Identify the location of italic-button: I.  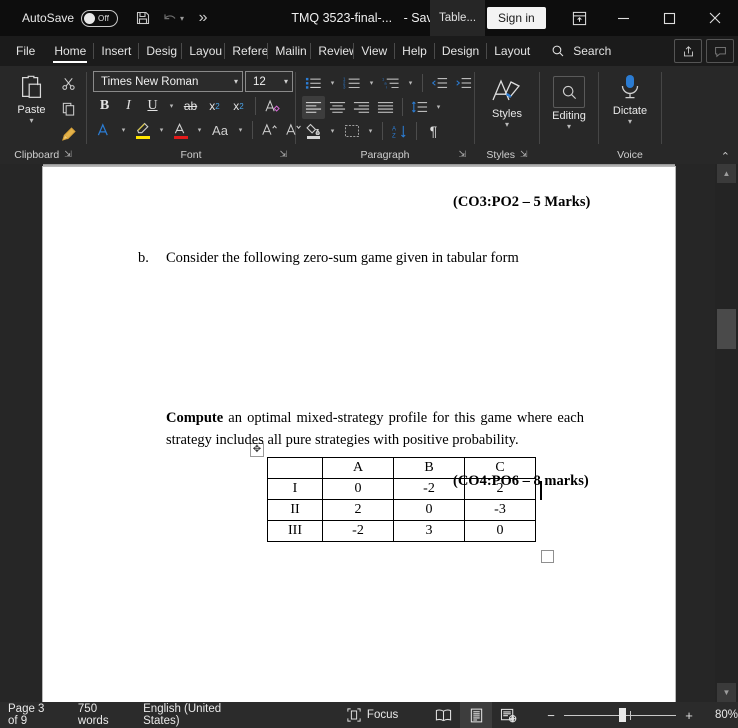
(128, 106).